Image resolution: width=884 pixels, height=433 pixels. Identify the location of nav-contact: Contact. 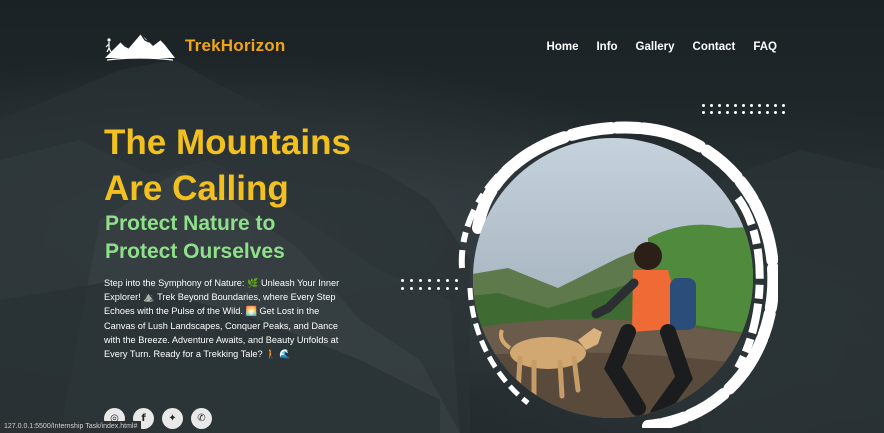
(714, 47).